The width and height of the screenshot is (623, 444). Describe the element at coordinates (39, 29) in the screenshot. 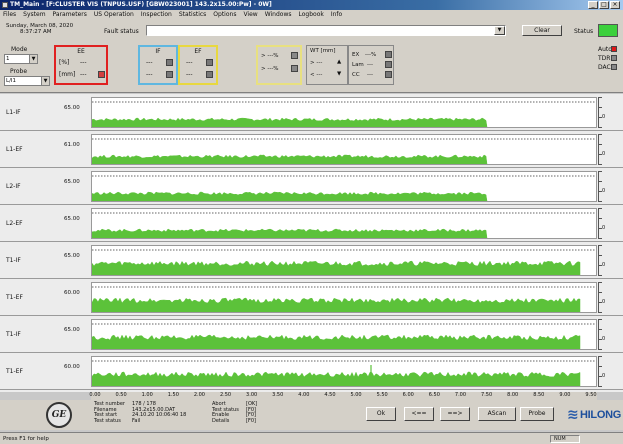

I see `date-time: Sunday, March 08, 2020 8:37:27 AM` at that location.